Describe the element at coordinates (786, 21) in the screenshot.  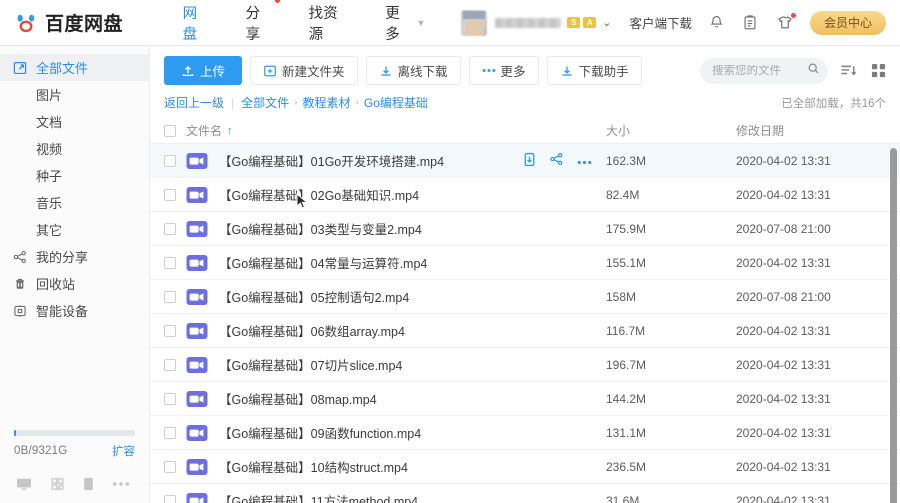
I see `tshirt-icon` at that location.